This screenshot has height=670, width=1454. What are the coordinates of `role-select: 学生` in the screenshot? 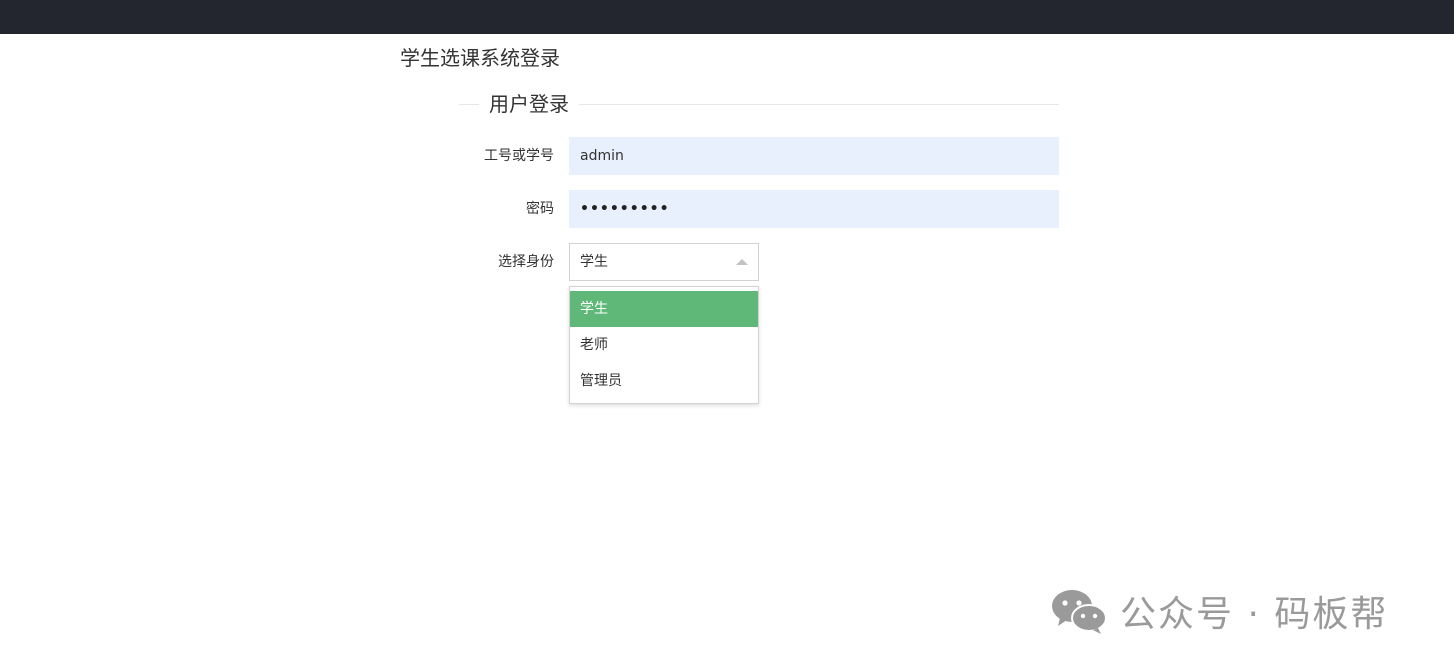 It's located at (664, 262).